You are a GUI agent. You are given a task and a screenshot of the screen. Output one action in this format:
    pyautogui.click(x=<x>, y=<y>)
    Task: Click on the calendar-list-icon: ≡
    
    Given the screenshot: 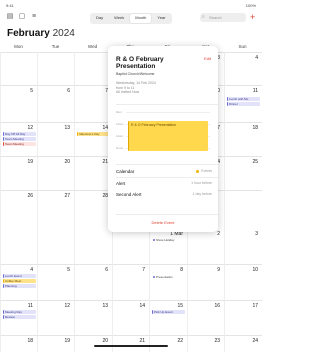 What is the action you would take?
    pyautogui.click(x=34, y=17)
    